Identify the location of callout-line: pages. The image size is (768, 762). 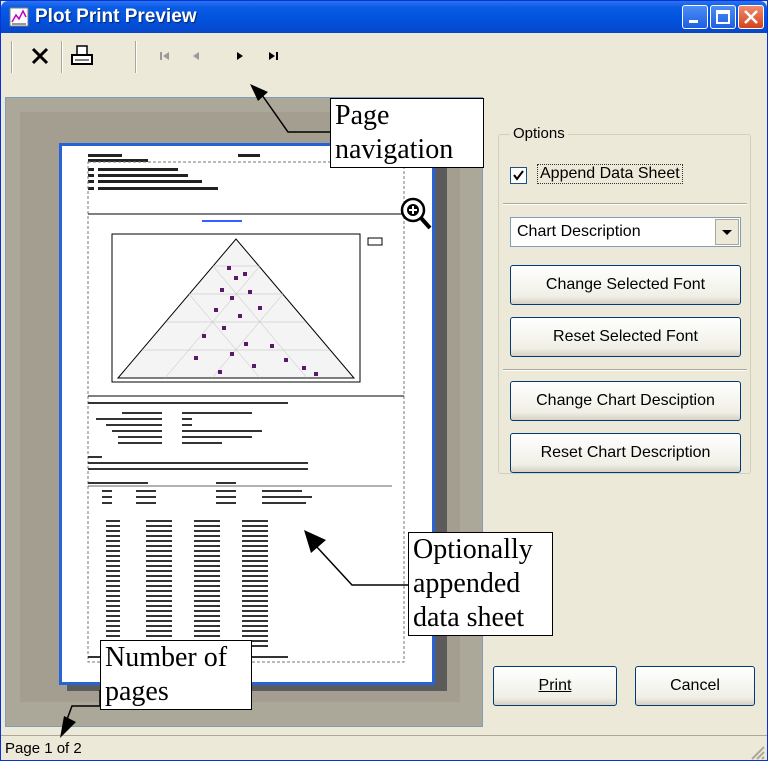
(137, 691).